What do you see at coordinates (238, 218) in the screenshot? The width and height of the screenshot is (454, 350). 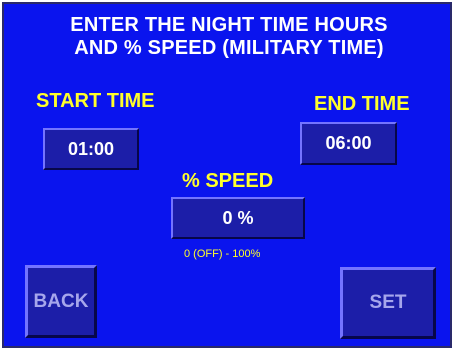 I see `speed-field: 0 %` at bounding box center [238, 218].